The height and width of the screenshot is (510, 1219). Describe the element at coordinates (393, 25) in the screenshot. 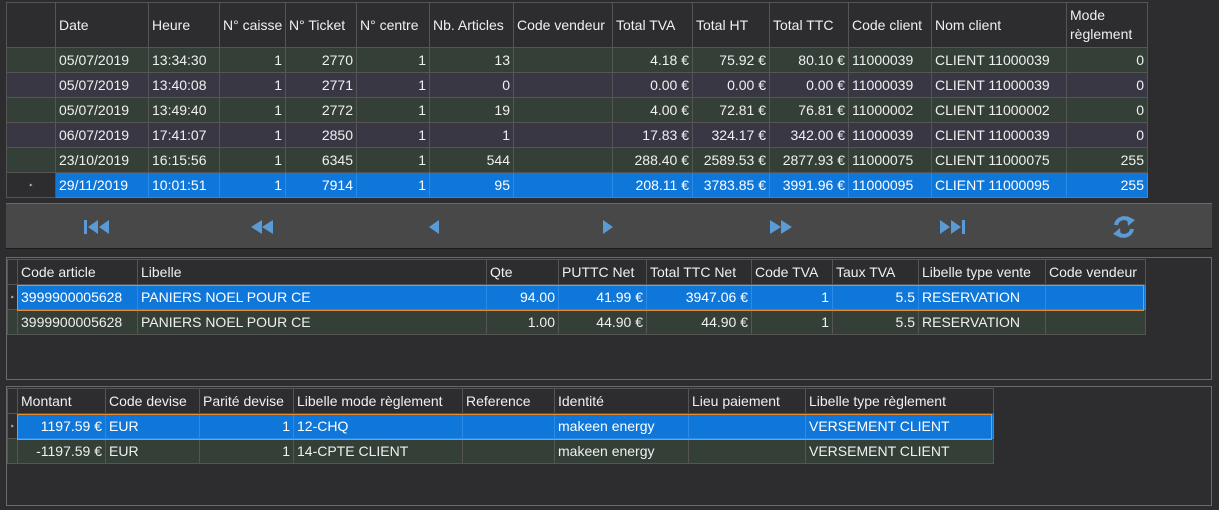

I see `col-header-n-centre: N° centre` at that location.